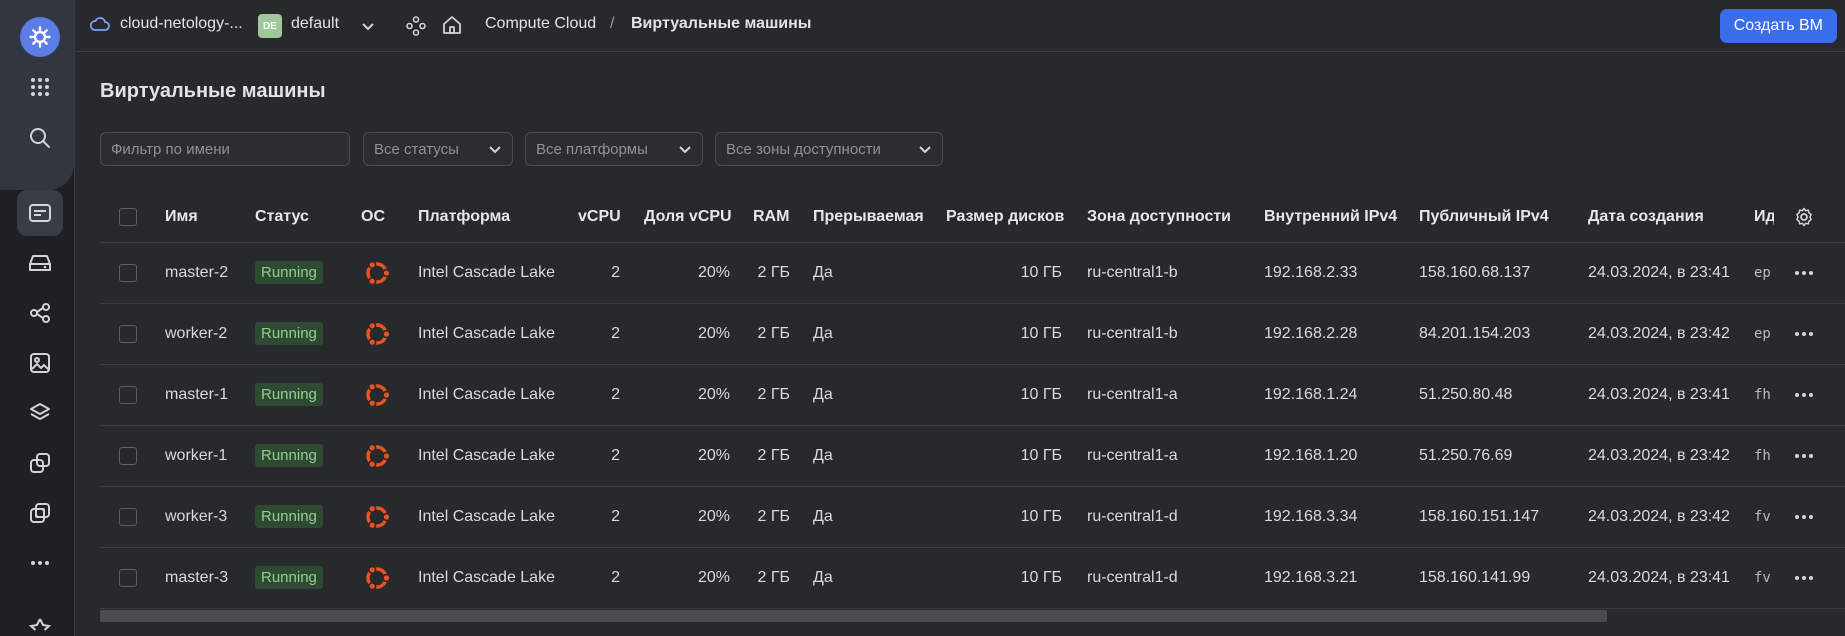 This screenshot has height=636, width=1845. I want to click on vm-internal-ip: 192.168.3.21, so click(1311, 577).